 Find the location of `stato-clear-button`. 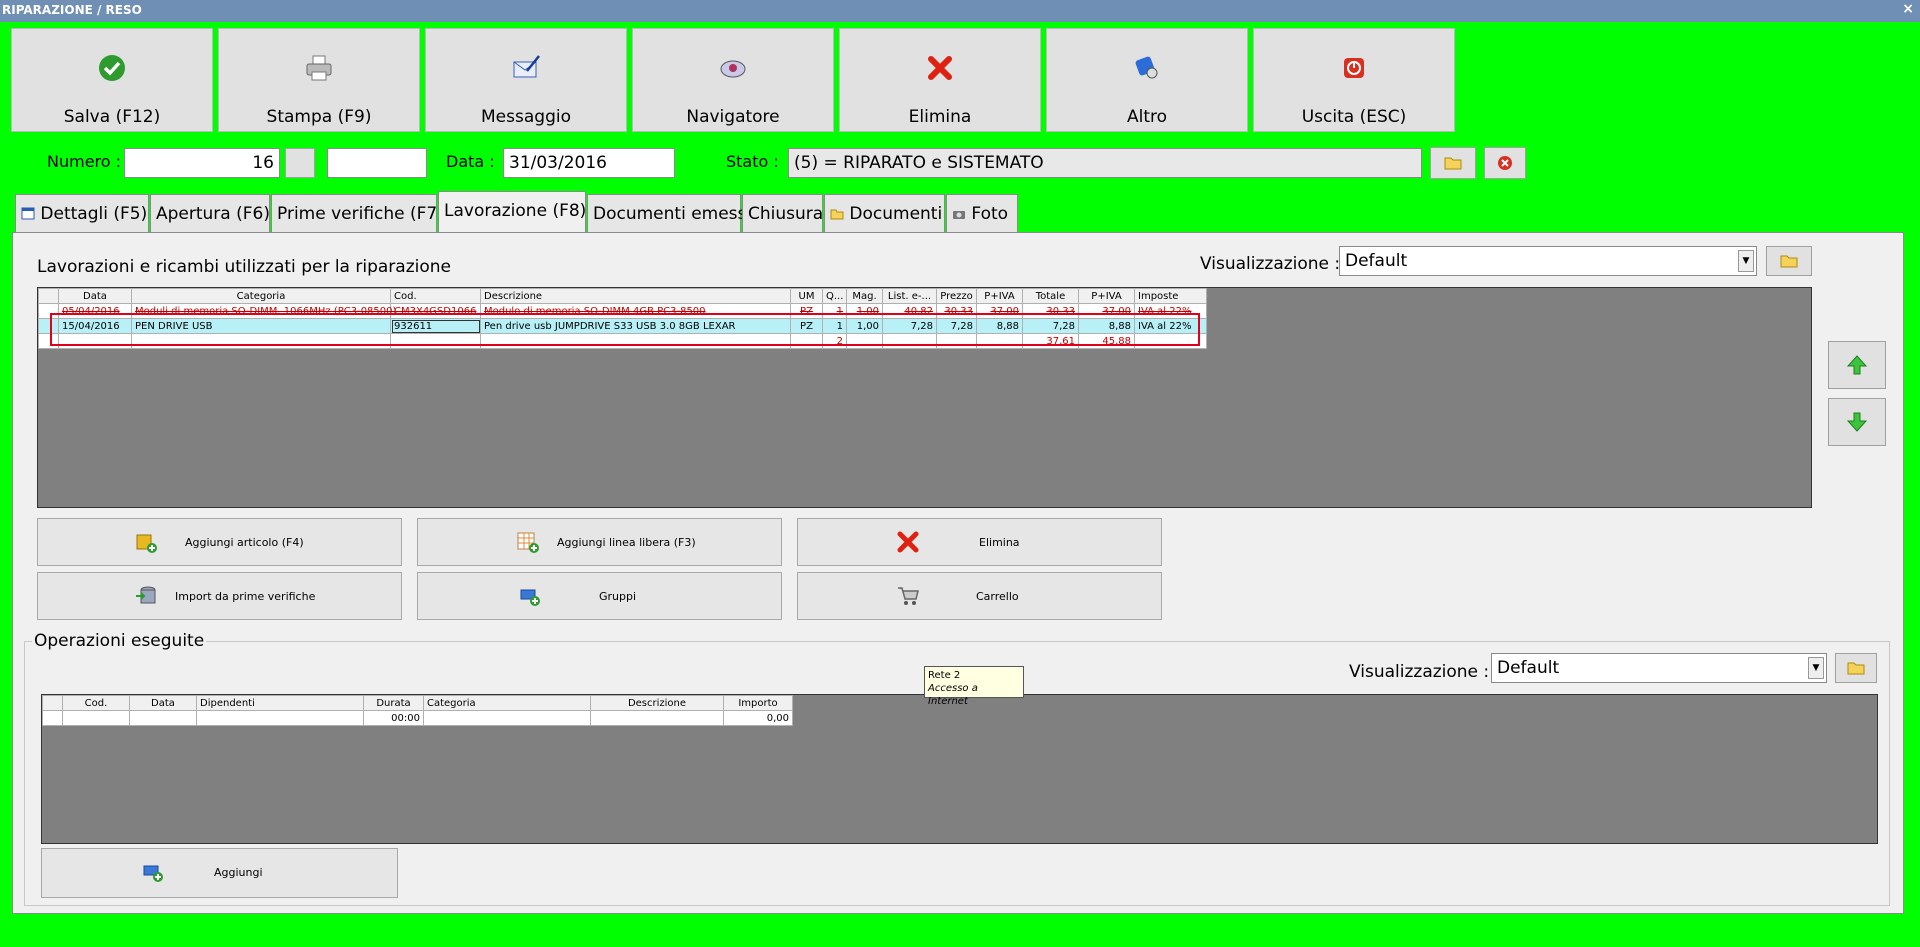

stato-clear-button is located at coordinates (1505, 163).